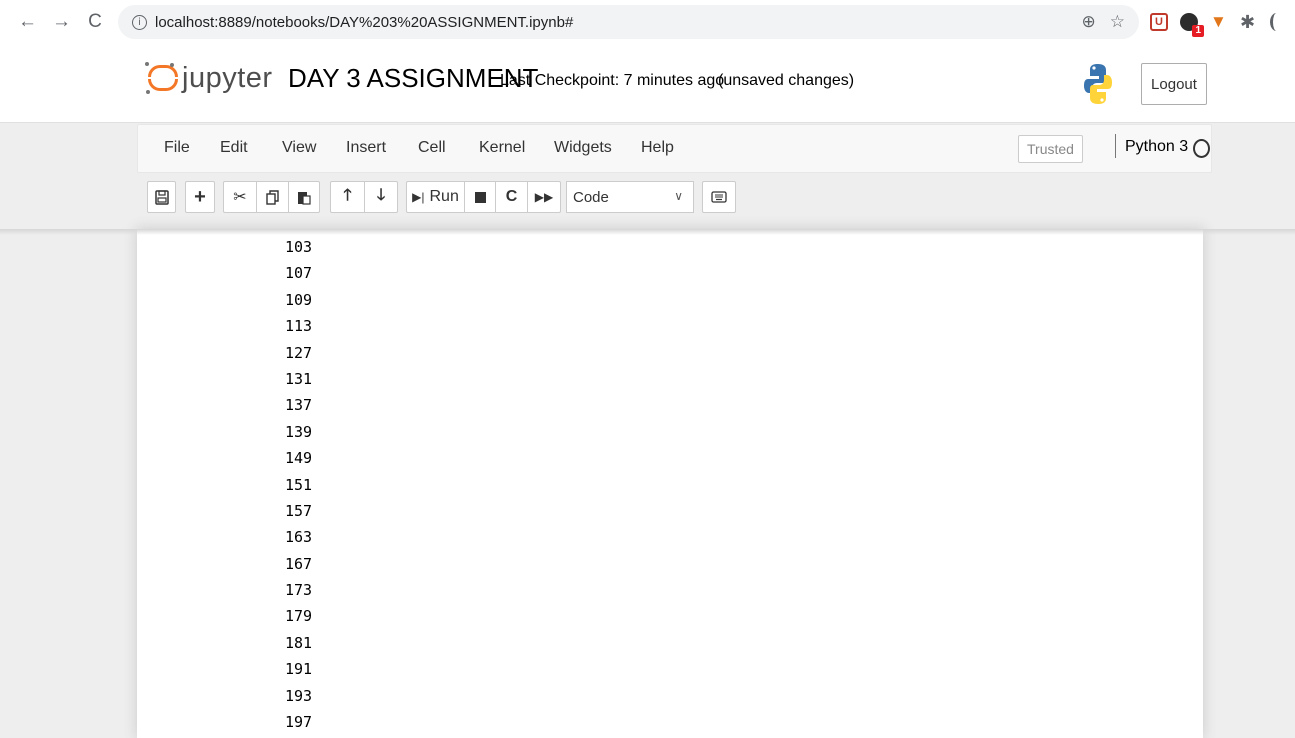  I want to click on output-line: 107, so click(299, 273).